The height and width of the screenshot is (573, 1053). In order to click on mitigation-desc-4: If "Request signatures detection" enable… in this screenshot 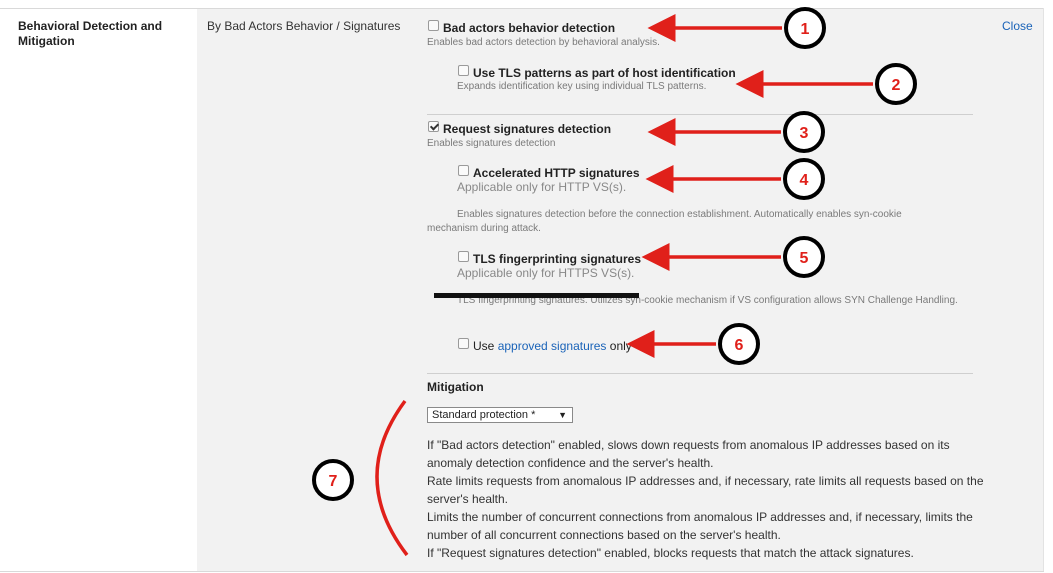, I will do `click(670, 553)`.